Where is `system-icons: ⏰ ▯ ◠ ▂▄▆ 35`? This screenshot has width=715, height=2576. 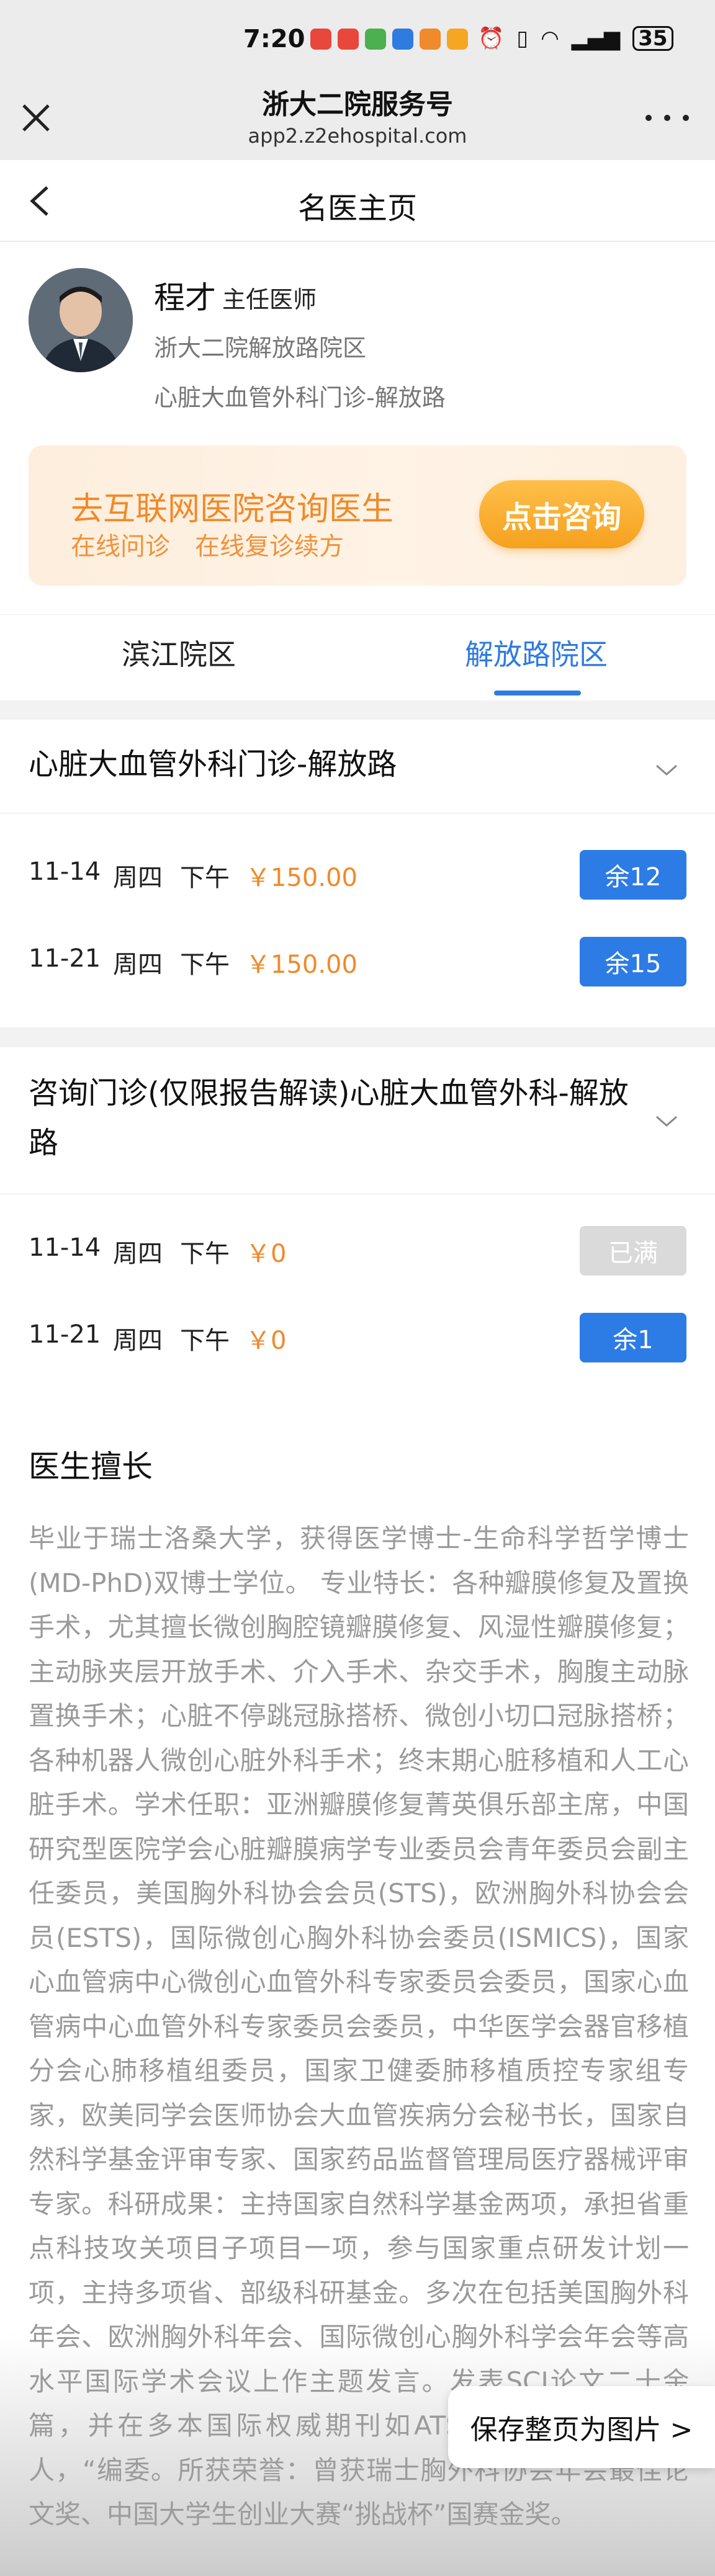 system-icons: ⏰ ▯ ◠ ▂▄▆ 35 is located at coordinates (575, 38).